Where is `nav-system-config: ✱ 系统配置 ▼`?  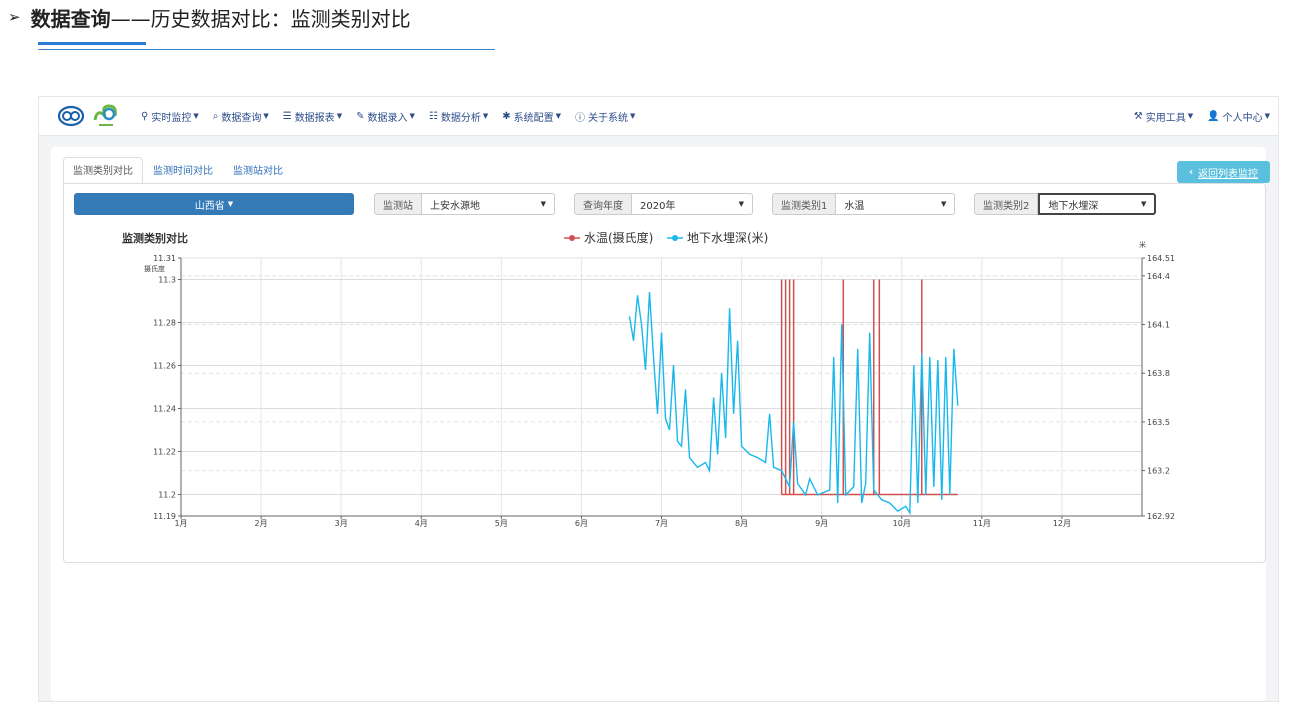 nav-system-config: ✱ 系统配置 ▼ is located at coordinates (531, 116).